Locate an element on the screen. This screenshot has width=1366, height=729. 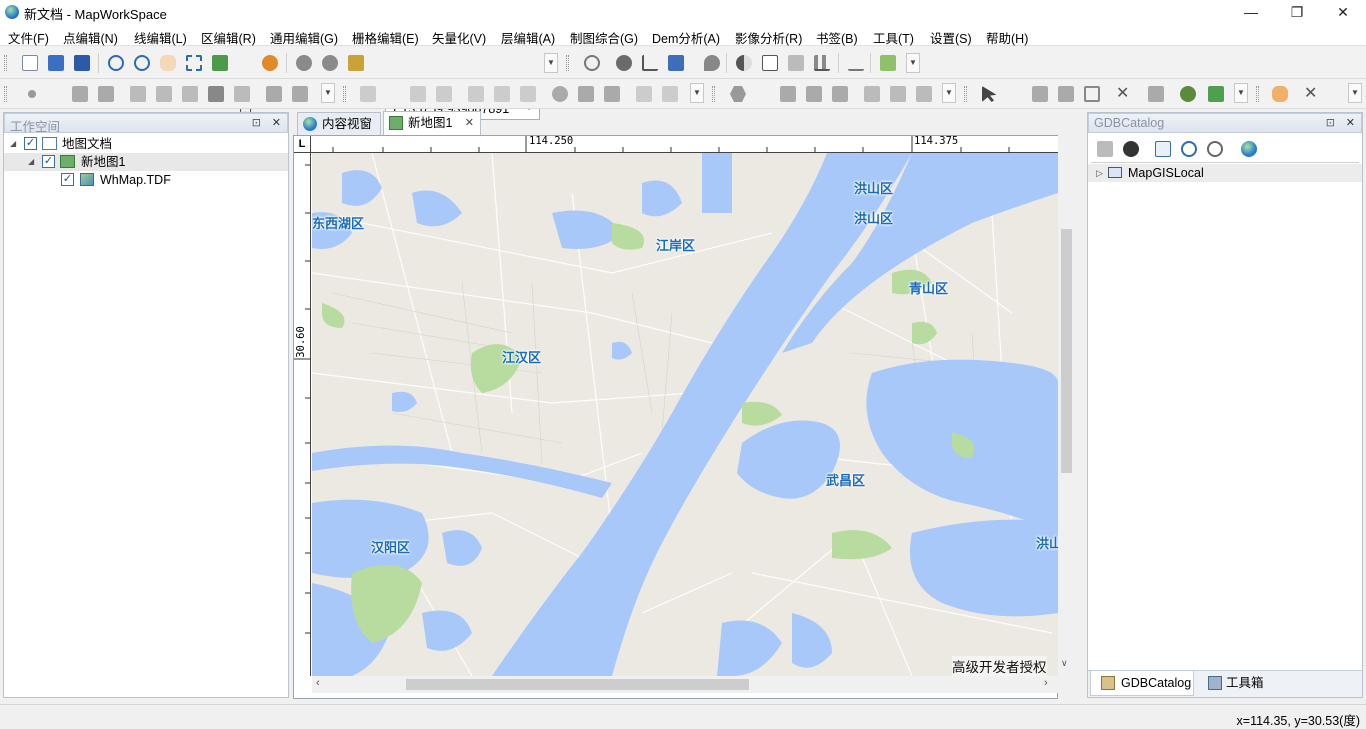
warning-icon is located at coordinates (856, 63).